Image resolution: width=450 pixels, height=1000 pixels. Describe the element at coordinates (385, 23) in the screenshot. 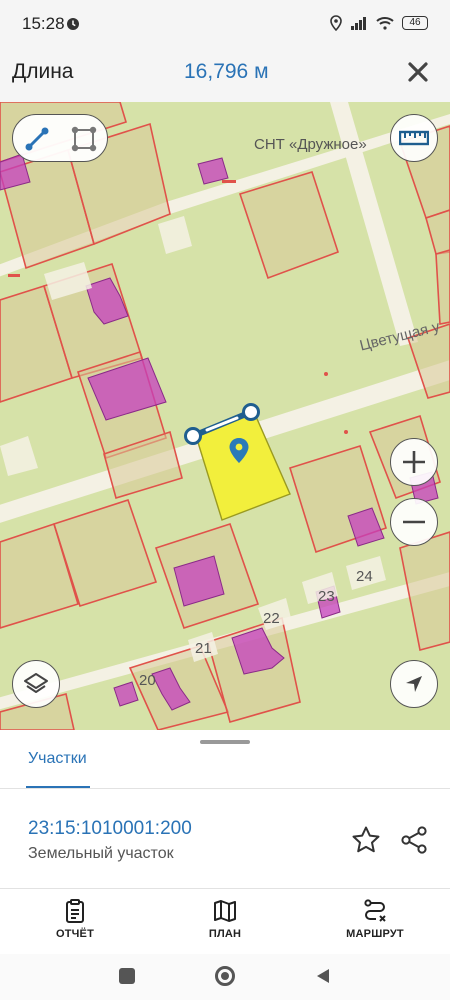

I see `wifi-icon` at that location.